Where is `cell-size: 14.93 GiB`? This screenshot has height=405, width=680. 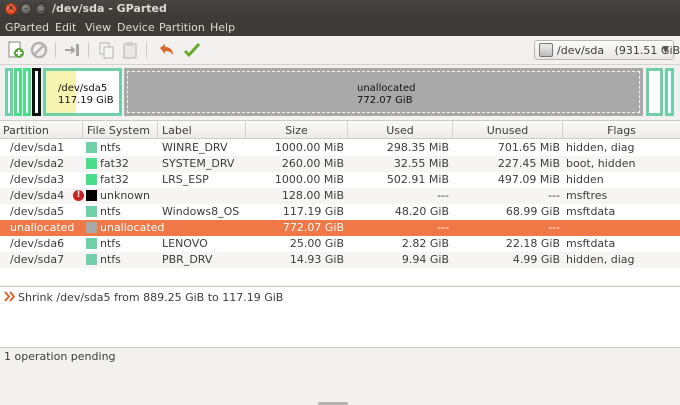
cell-size: 14.93 GiB is located at coordinates (316, 259).